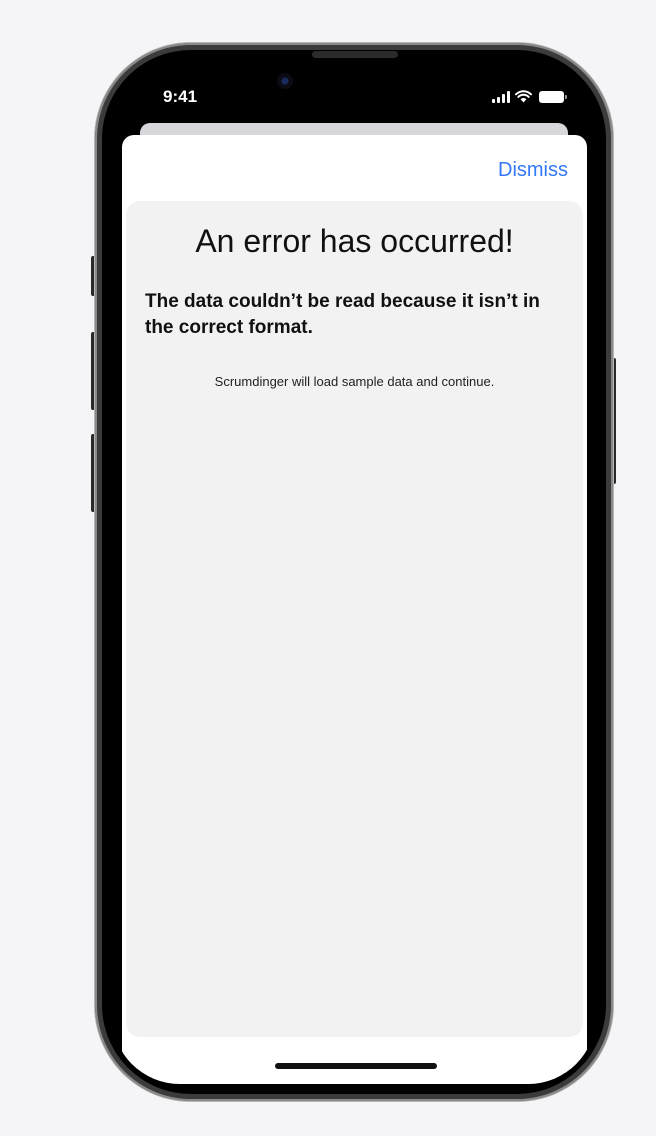  What do you see at coordinates (533, 170) in the screenshot?
I see `dismiss-button: Dismiss` at bounding box center [533, 170].